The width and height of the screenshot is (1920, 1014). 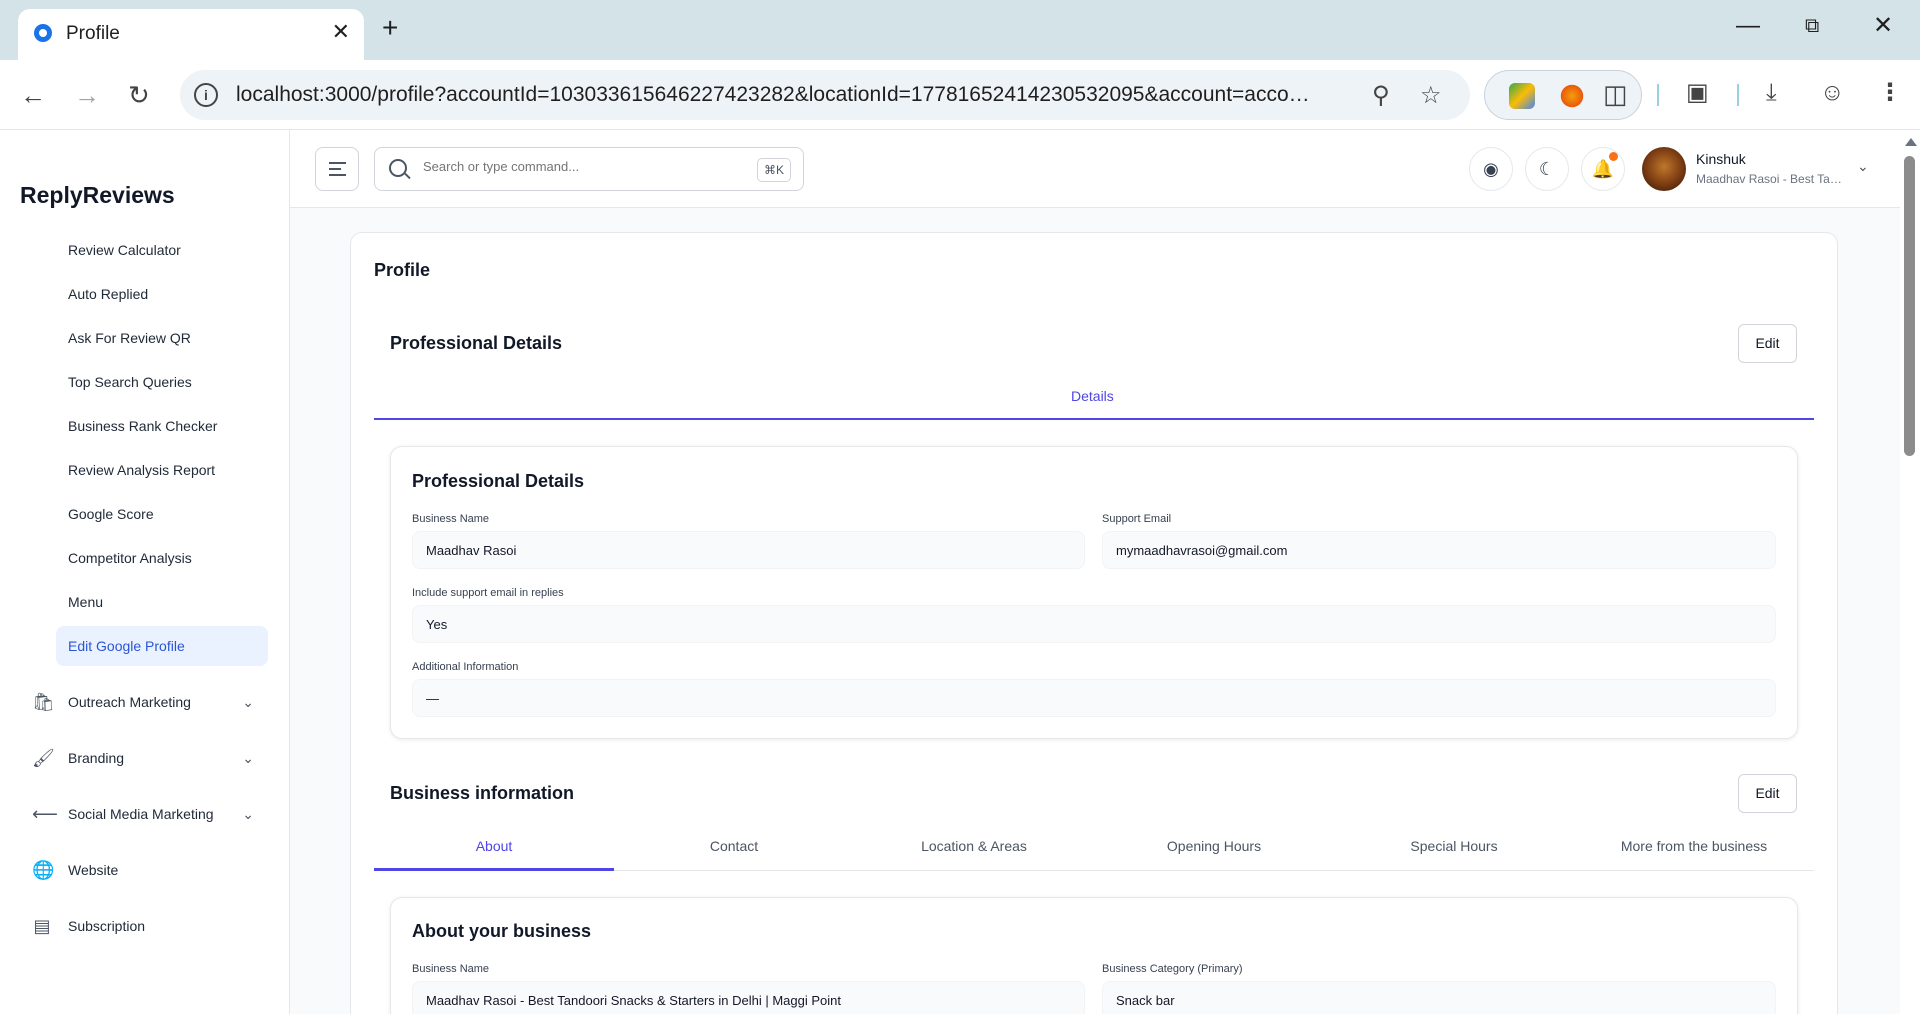 What do you see at coordinates (402, 270) in the screenshot?
I see `page-title: Profile` at bounding box center [402, 270].